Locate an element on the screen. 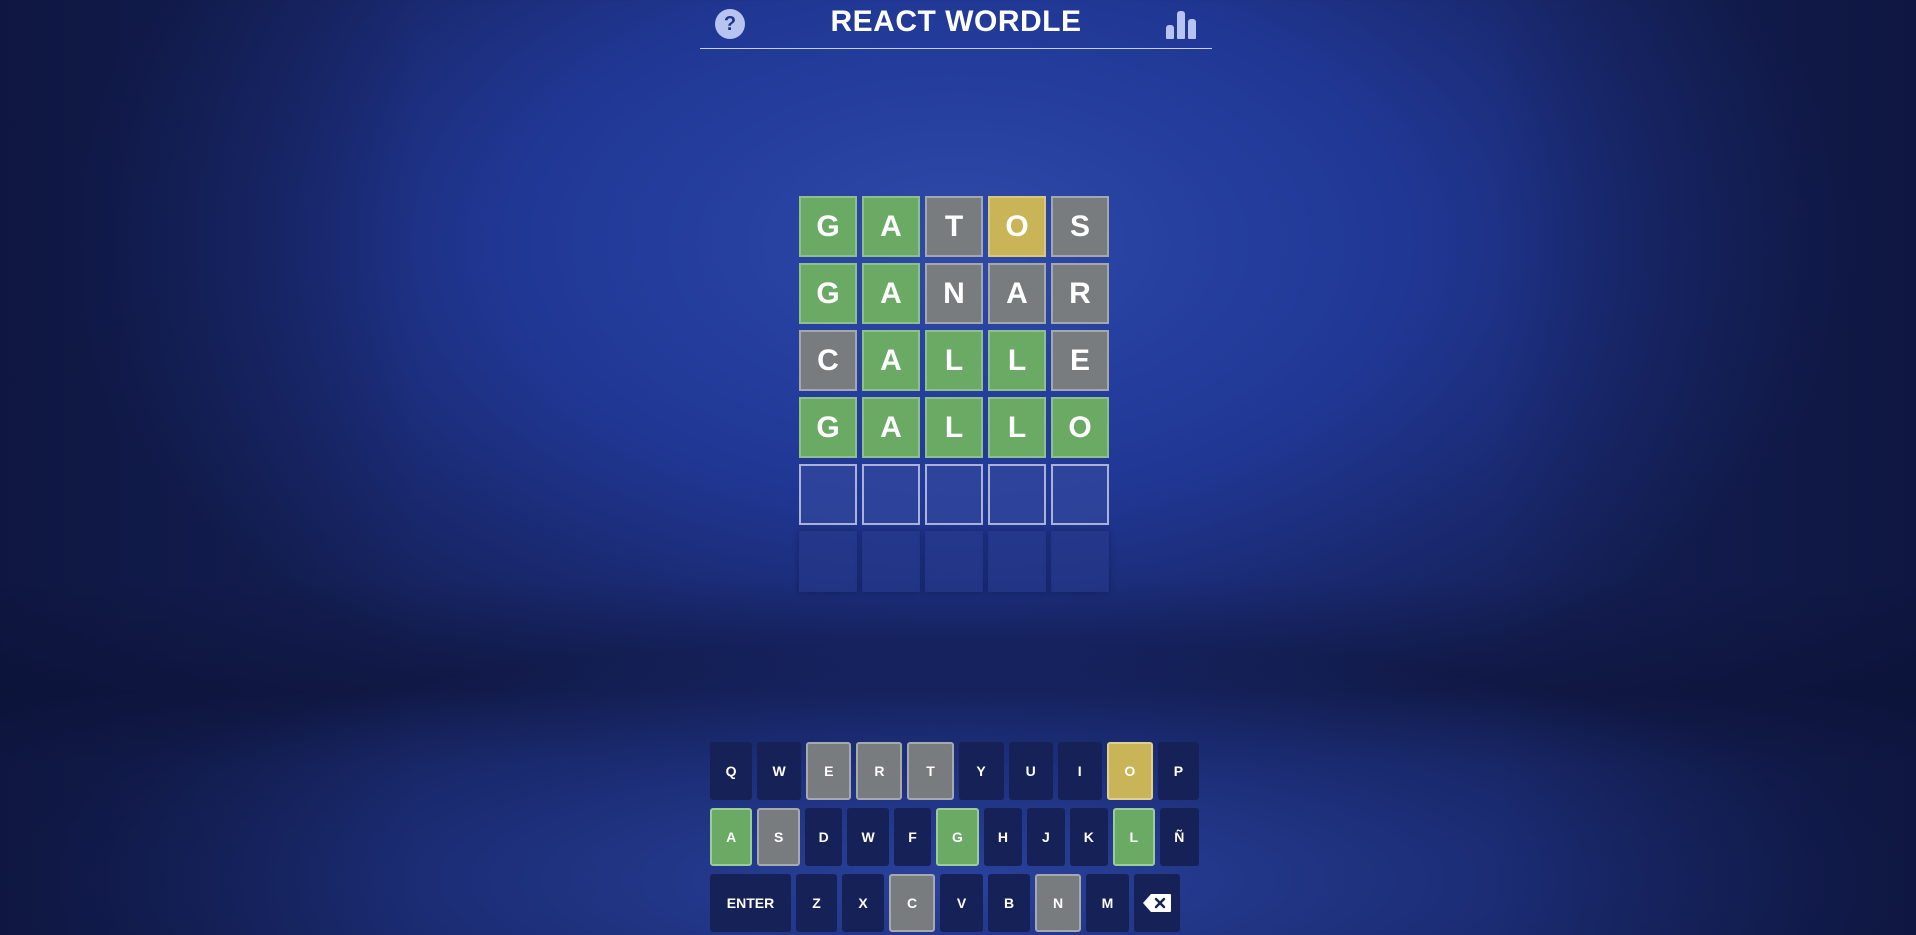  key-p: P is located at coordinates (1178, 771).